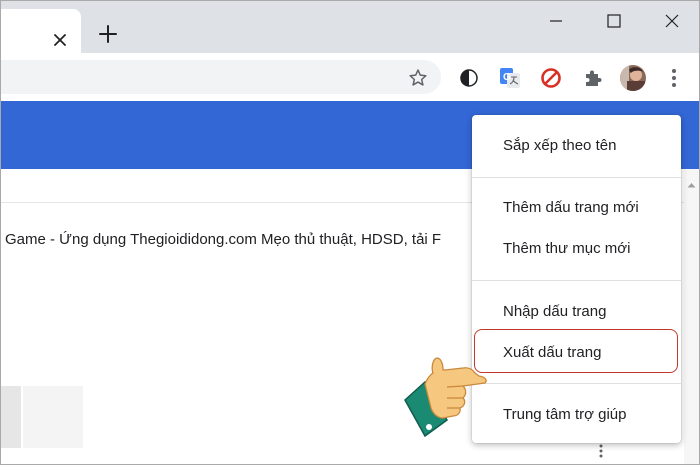  I want to click on tab-strip, so click(350, 27).